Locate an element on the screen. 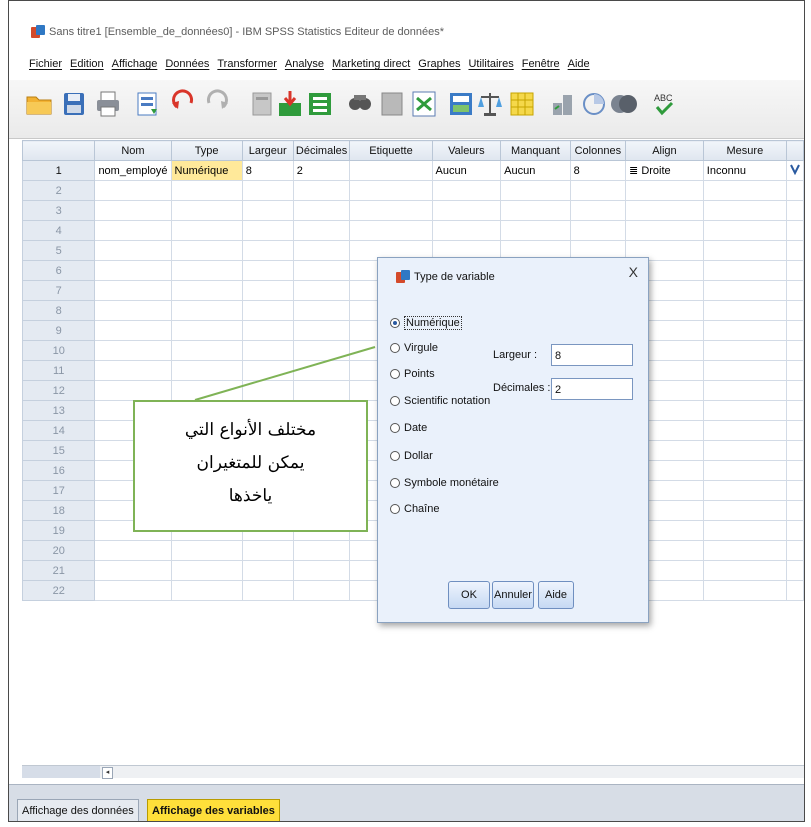 This screenshot has height=827, width=811. row-number: 21 is located at coordinates (59, 570).